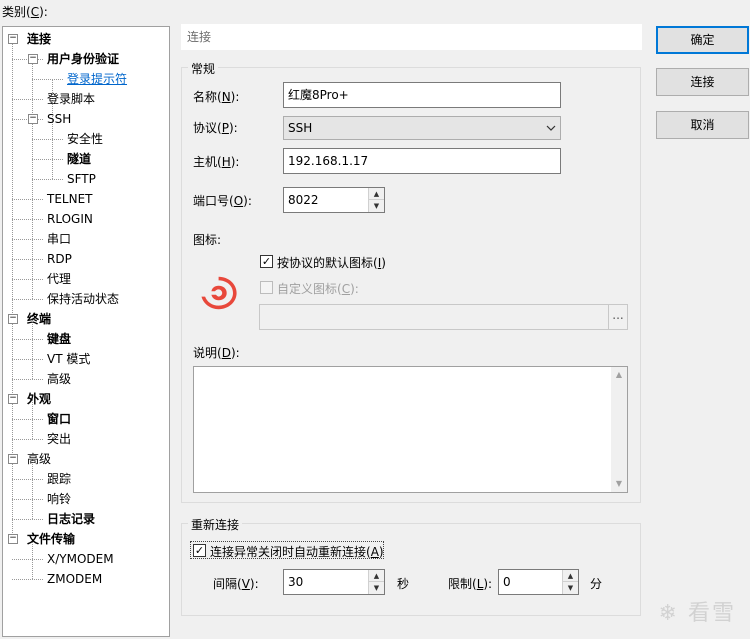  Describe the element at coordinates (300, 128) in the screenshot. I see `protocol-select-value: SSH` at that location.